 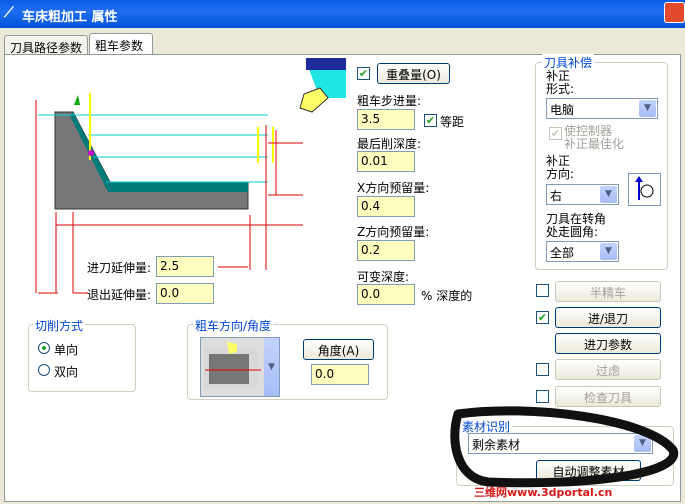 I want to click on comp-direction-label: 补正 方向:, so click(x=560, y=167).